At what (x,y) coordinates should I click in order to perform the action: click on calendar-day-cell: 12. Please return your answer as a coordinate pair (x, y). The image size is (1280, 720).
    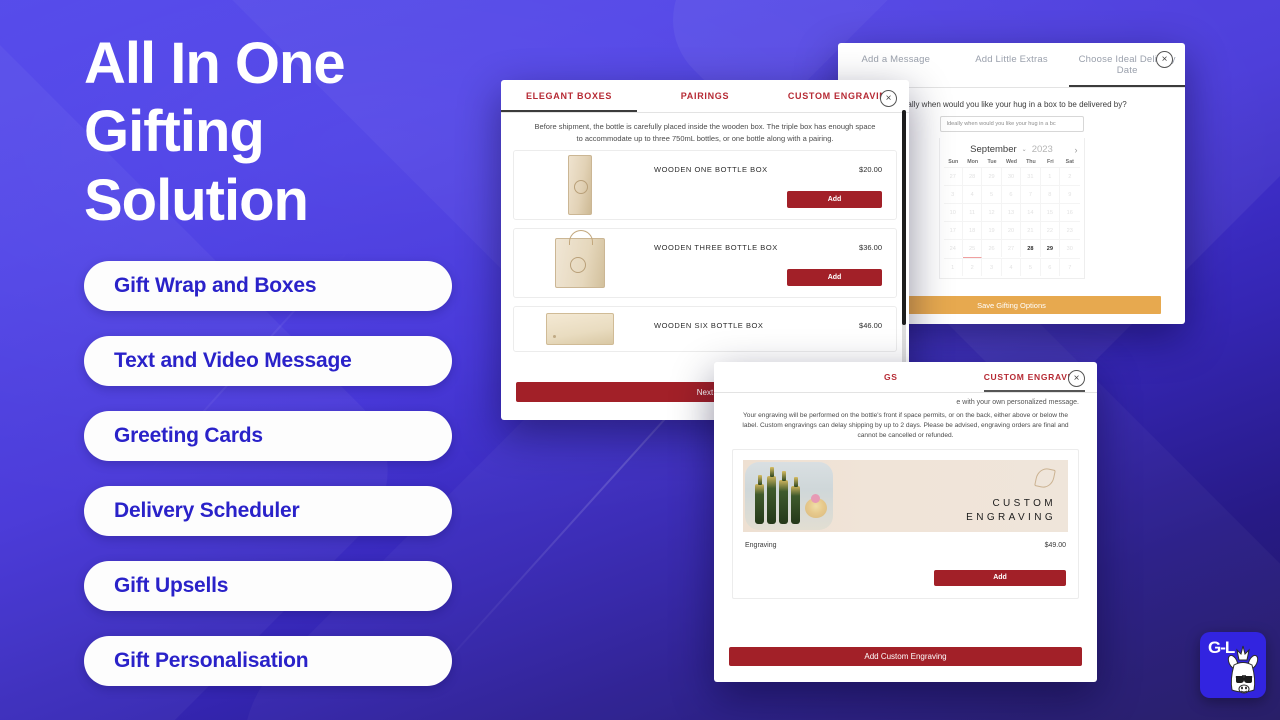
    Looking at the image, I should click on (992, 212).